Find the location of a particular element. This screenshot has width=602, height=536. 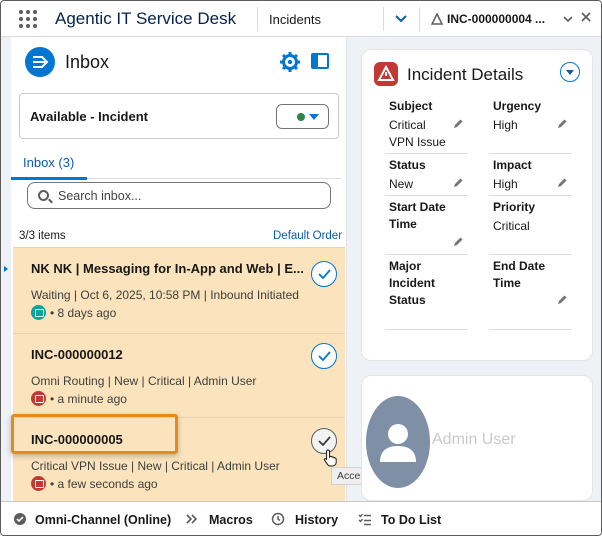

app-launcher-icon is located at coordinates (29, 19).